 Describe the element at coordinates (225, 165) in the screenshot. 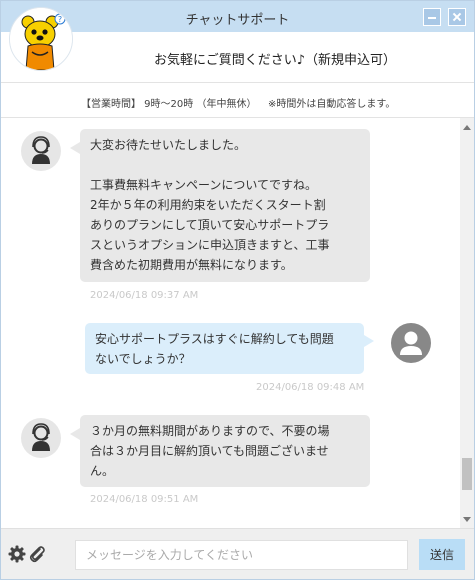

I see `message-line` at that location.